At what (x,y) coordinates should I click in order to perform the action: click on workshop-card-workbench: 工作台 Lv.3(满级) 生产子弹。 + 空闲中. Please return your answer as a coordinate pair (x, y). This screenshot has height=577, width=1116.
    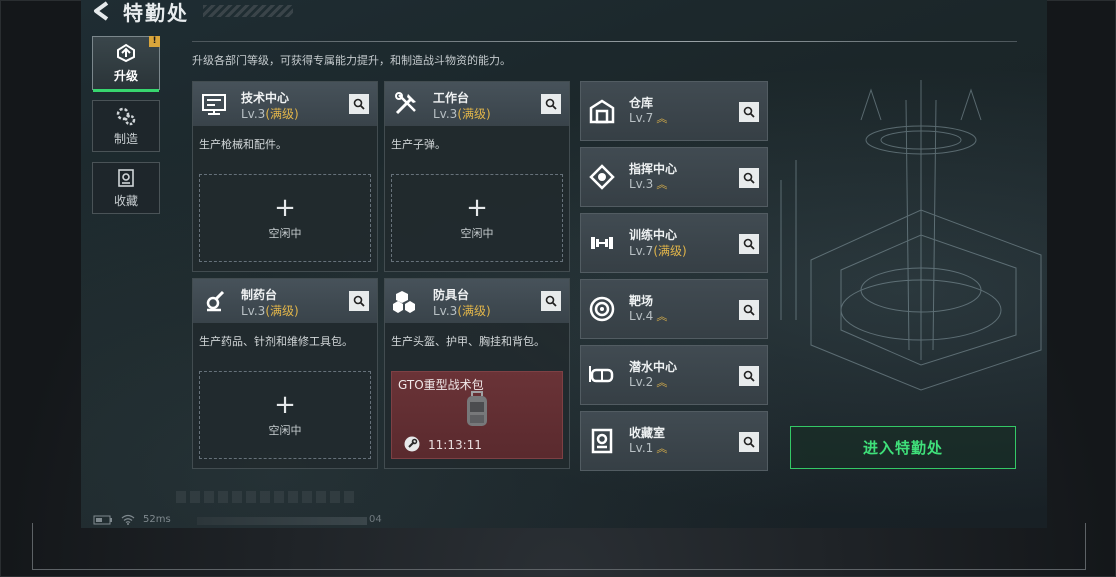
    Looking at the image, I should click on (477, 176).